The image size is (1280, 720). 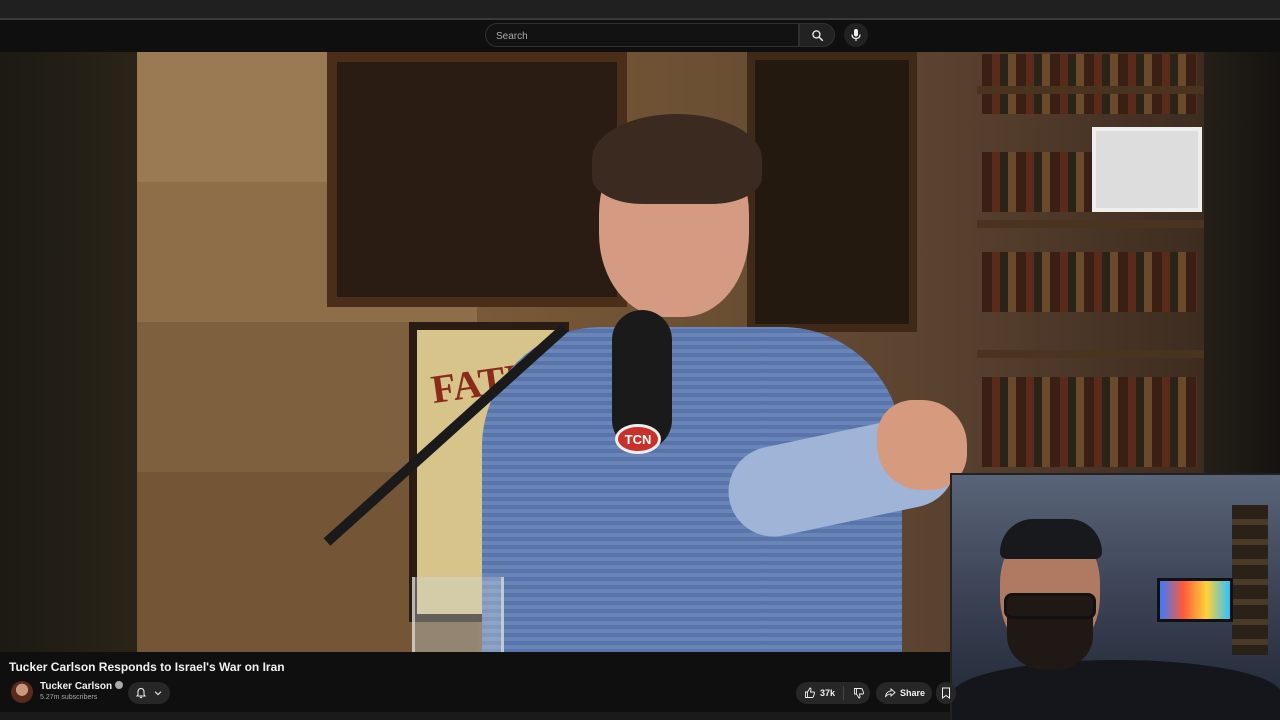 I want to click on browser-top-bar, so click(x=640, y=10).